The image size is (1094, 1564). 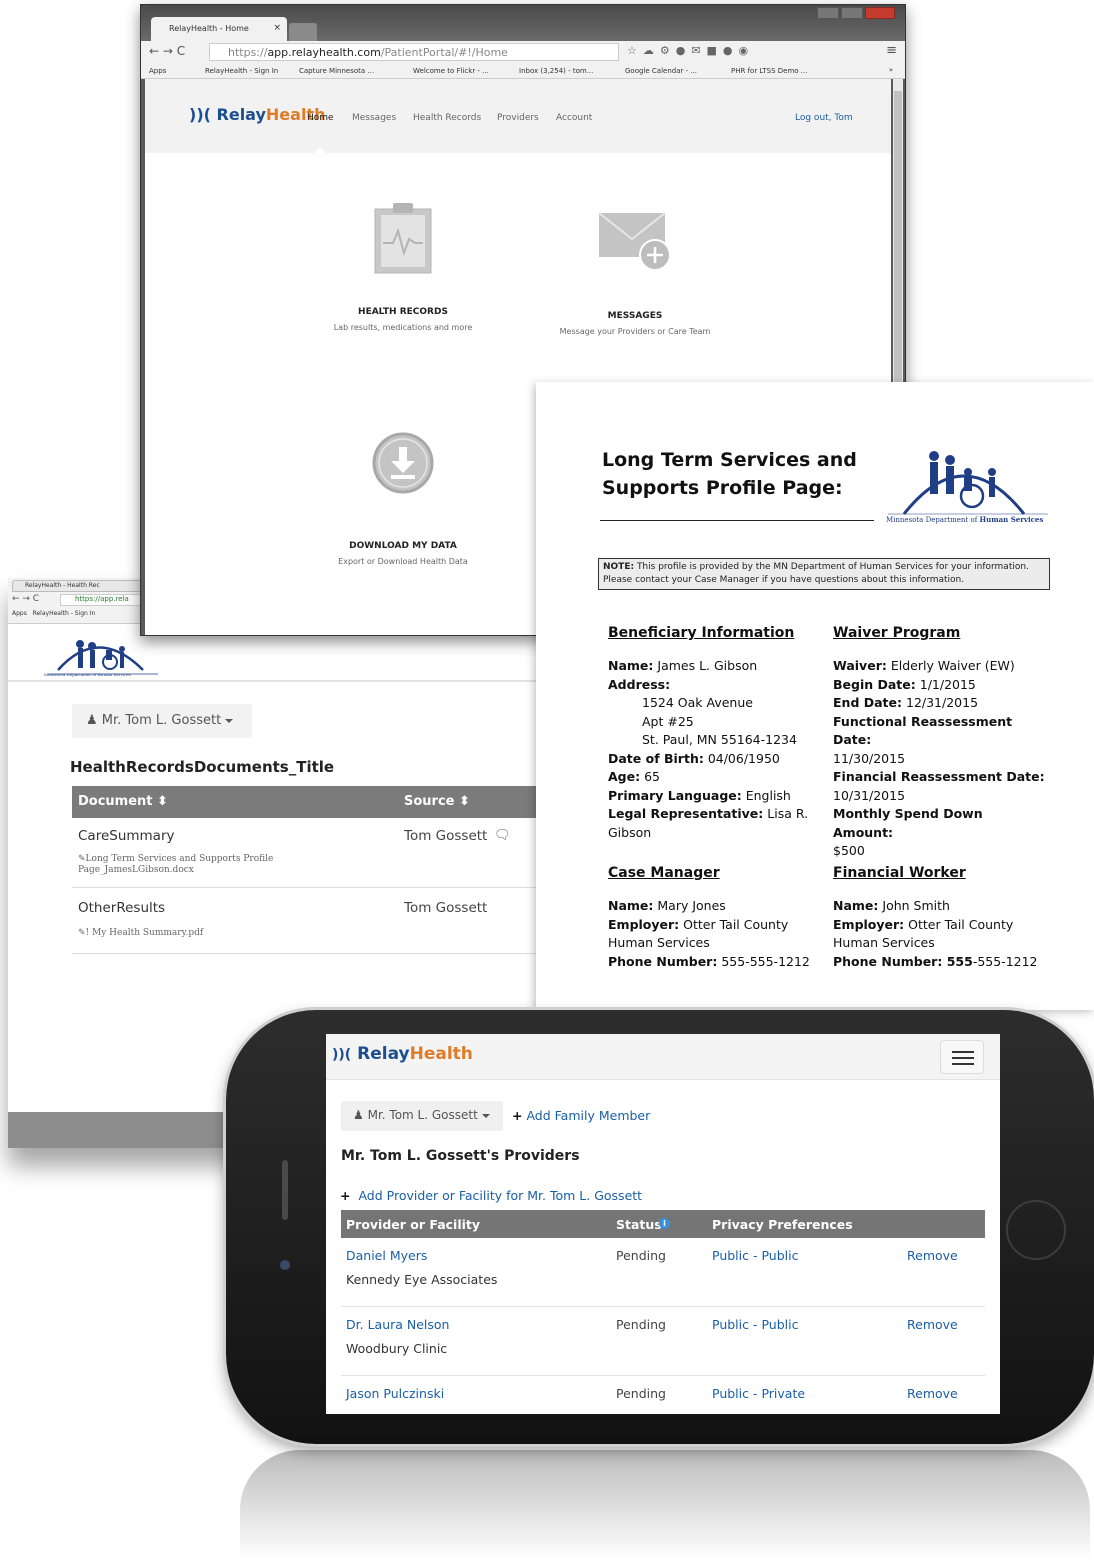 What do you see at coordinates (25, 599) in the screenshot?
I see `nav-buttons: ← → C` at bounding box center [25, 599].